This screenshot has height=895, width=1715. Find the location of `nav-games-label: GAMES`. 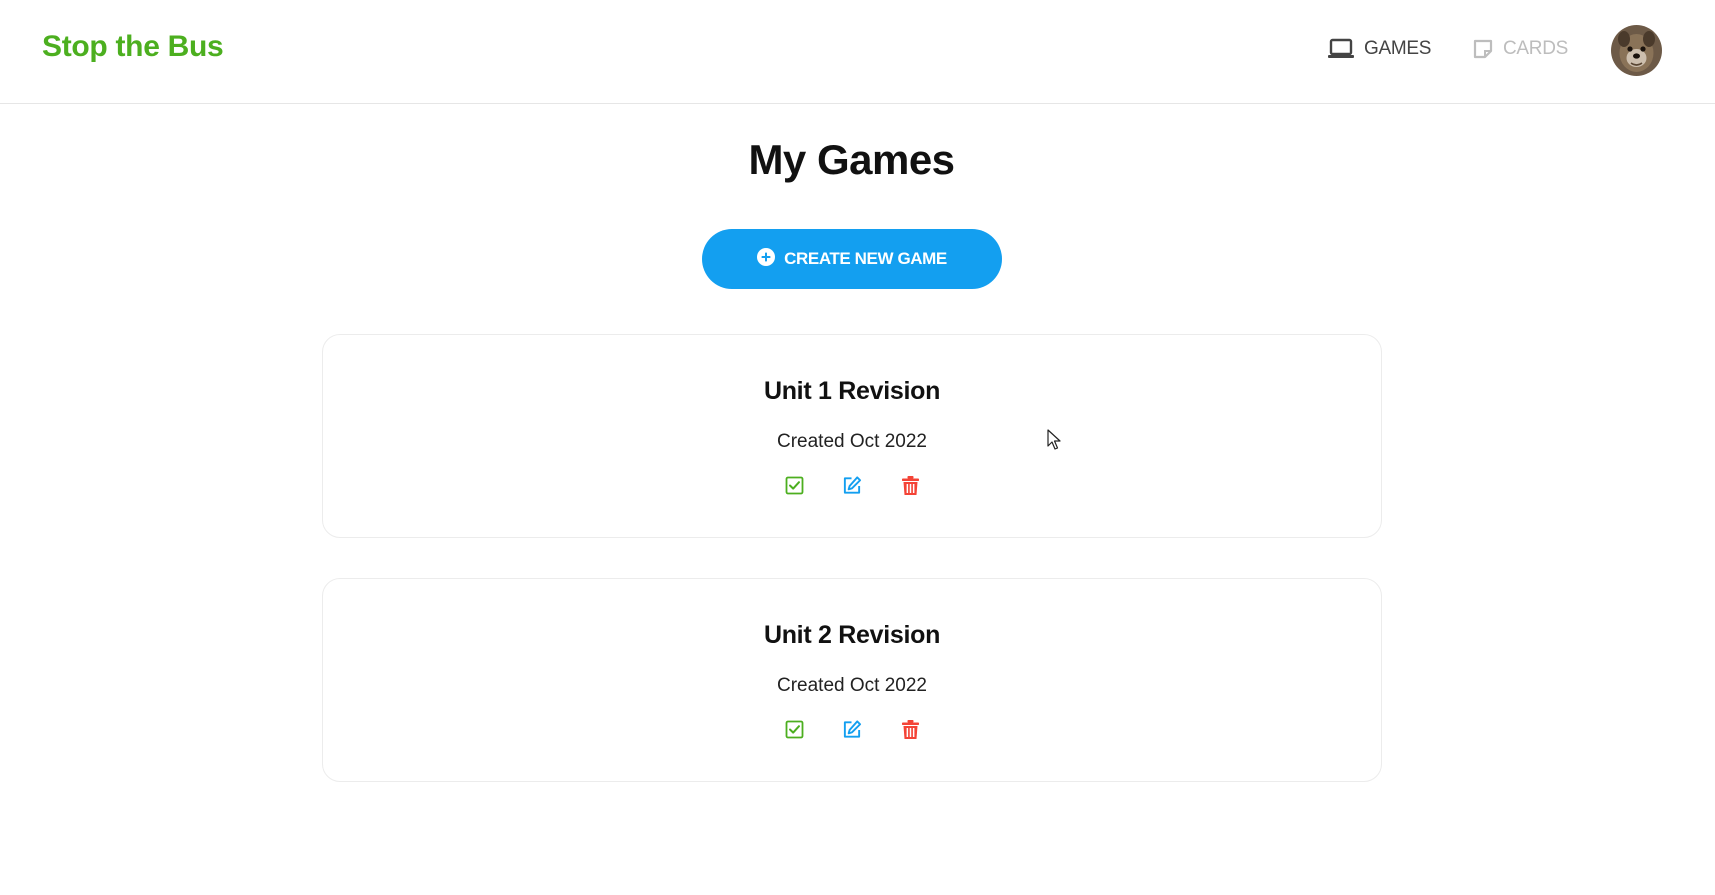

nav-games-label: GAMES is located at coordinates (1398, 48).